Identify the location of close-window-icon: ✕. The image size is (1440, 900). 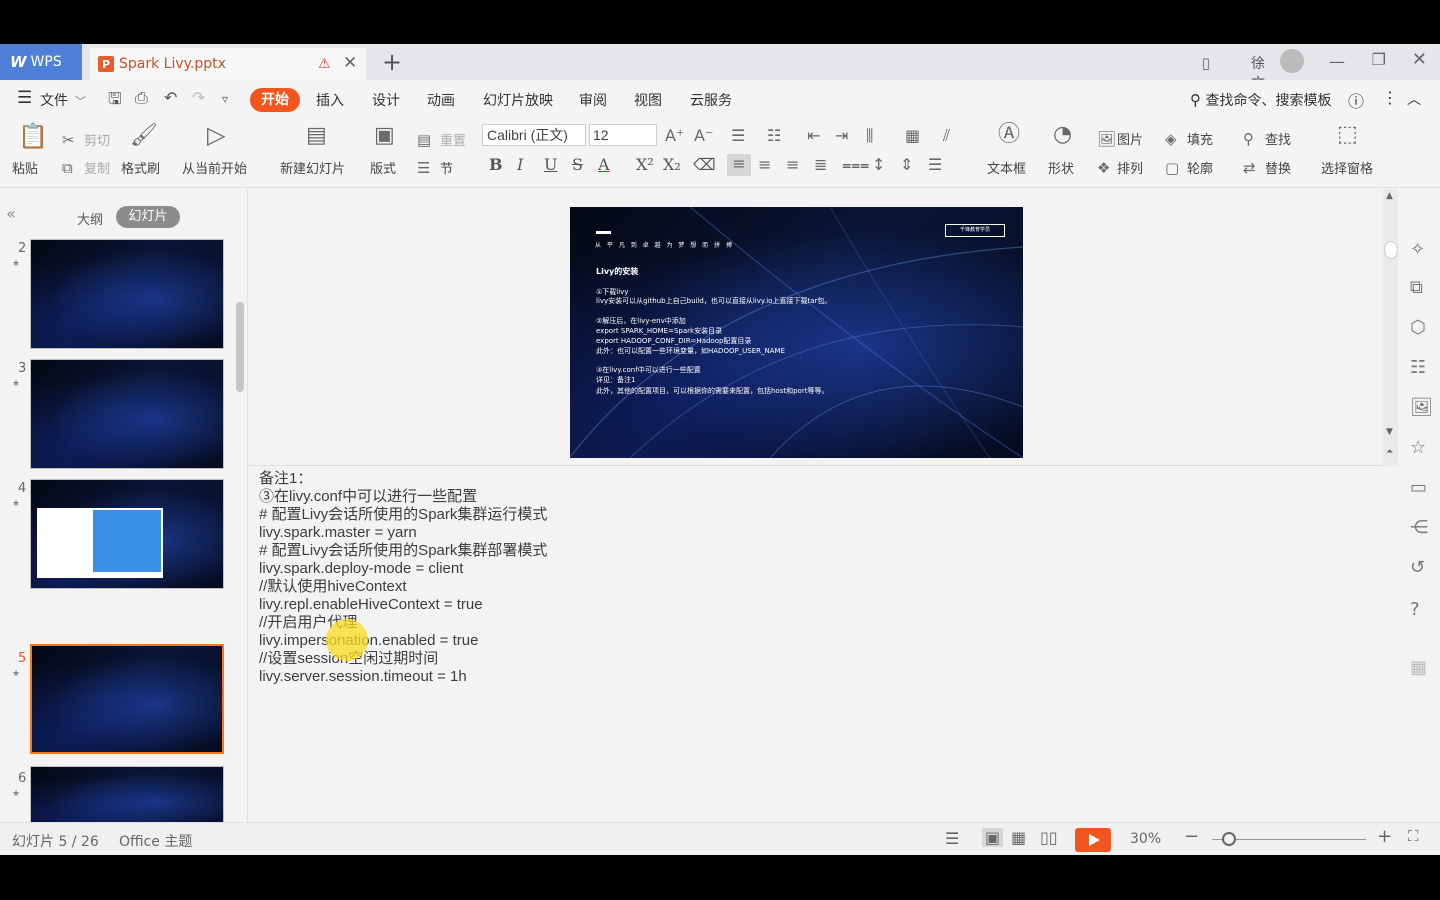
(1419, 59).